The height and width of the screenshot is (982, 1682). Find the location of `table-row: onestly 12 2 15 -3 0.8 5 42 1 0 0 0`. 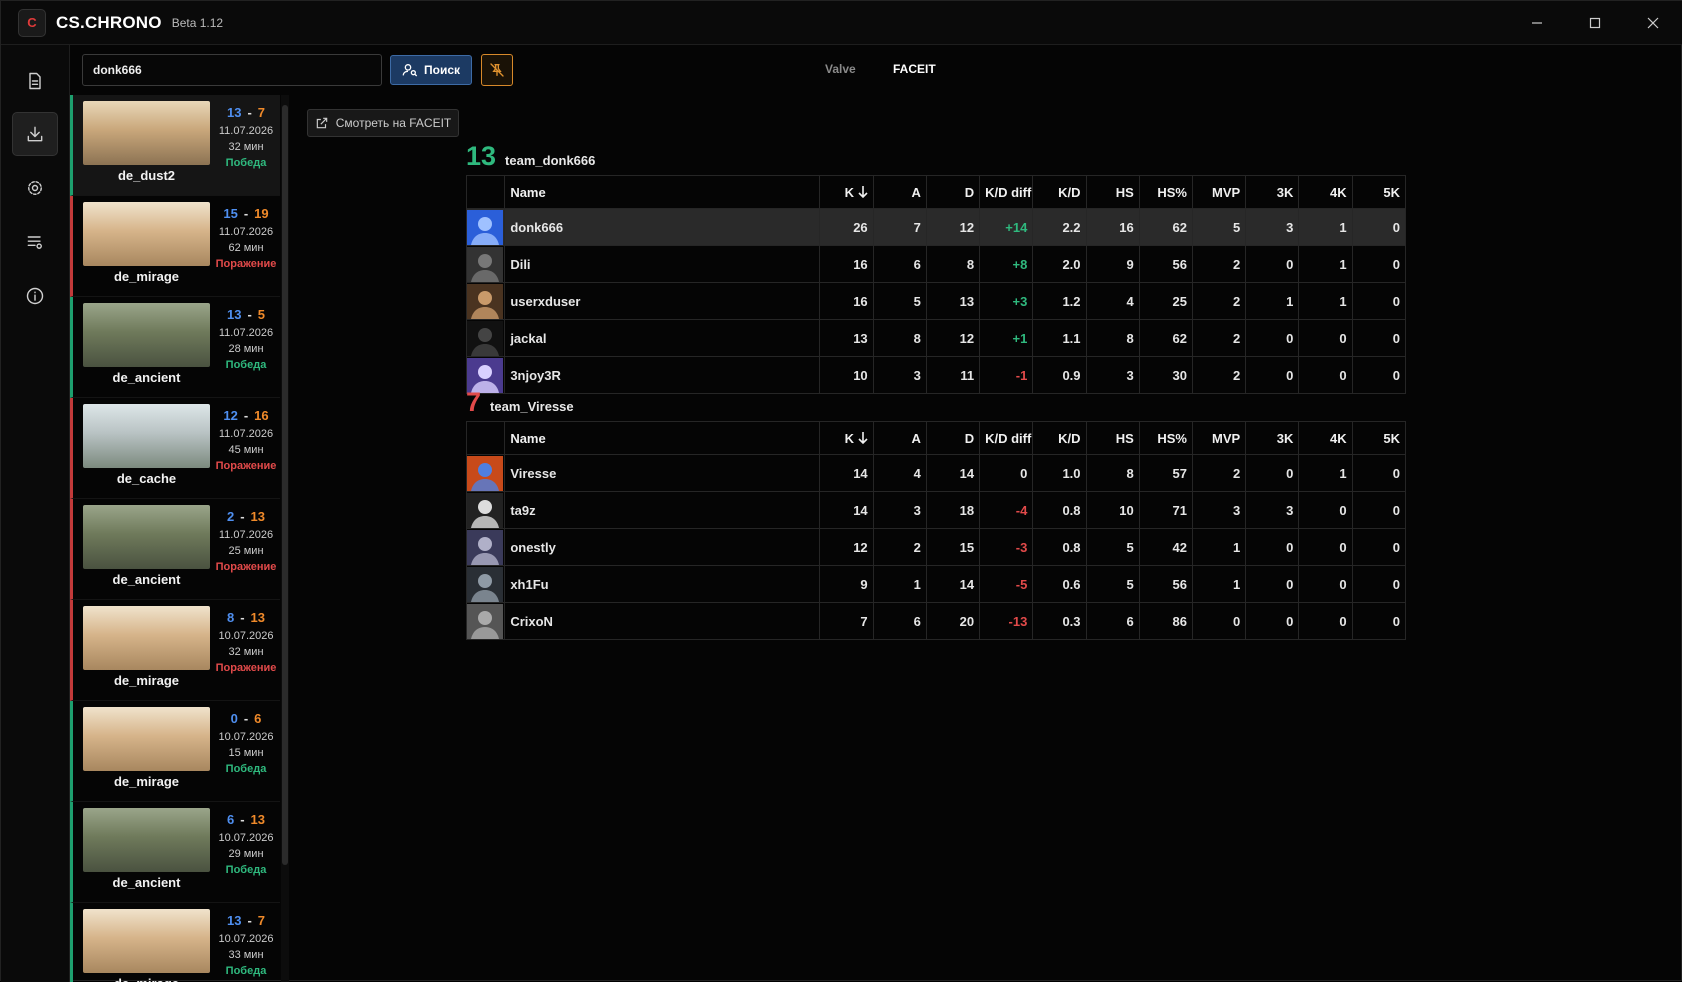

table-row: onestly 12 2 15 -3 0.8 5 42 1 0 0 0 is located at coordinates (936, 547).